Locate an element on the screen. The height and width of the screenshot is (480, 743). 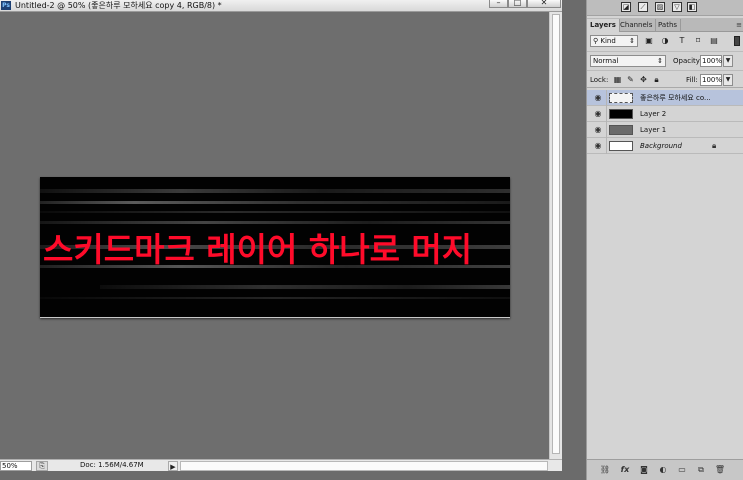
layer-row: ◉ Layer 1 is located at coordinates (665, 130).